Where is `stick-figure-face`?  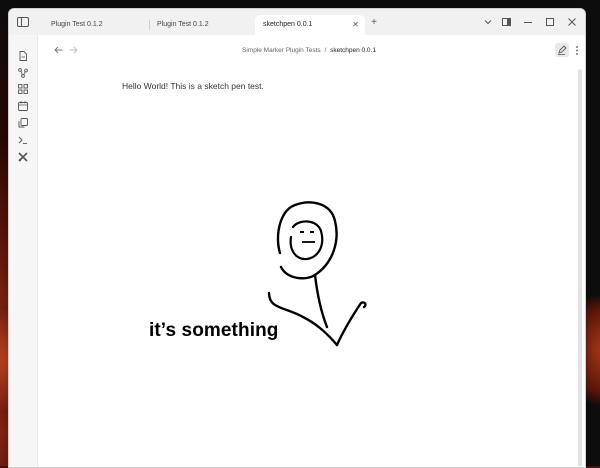
stick-figure-face is located at coordinates (306, 240).